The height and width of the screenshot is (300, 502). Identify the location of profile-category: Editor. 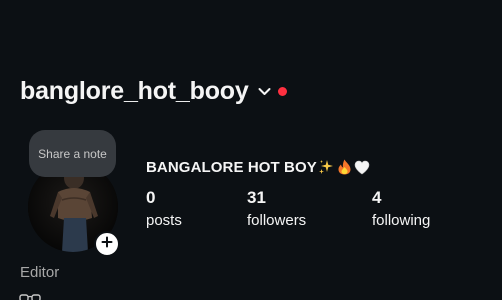
(40, 272).